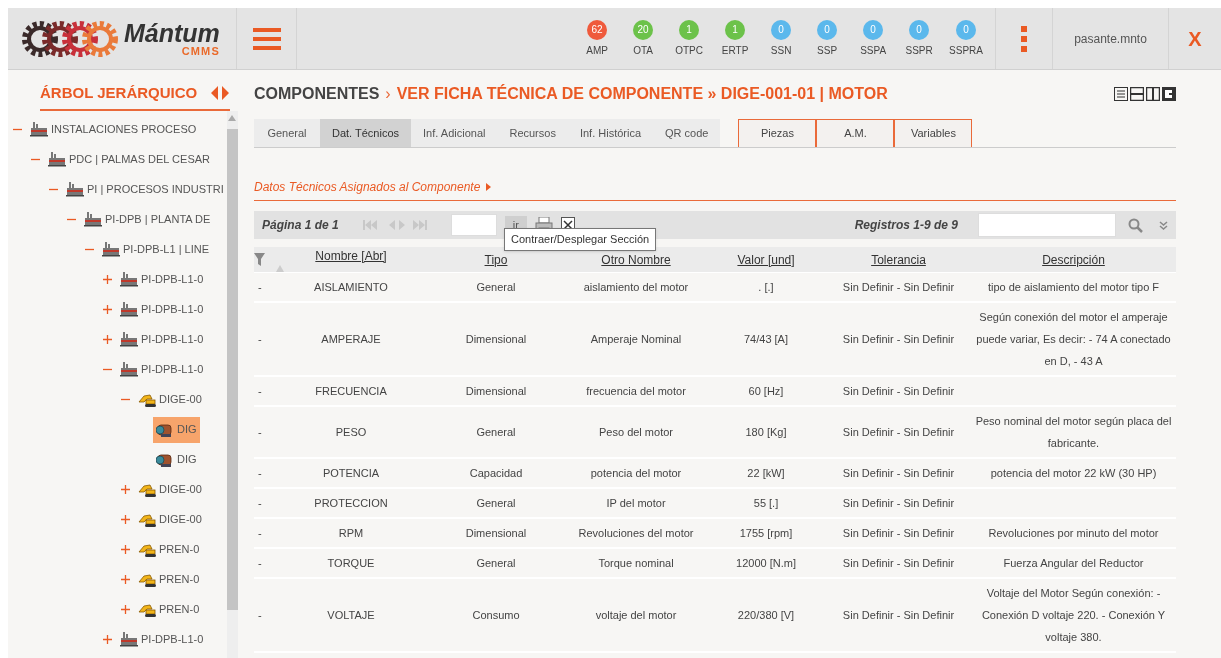 This screenshot has height=658, width=1221. What do you see at coordinates (636, 503) in the screenshot?
I see `table-cell: IP del motor` at bounding box center [636, 503].